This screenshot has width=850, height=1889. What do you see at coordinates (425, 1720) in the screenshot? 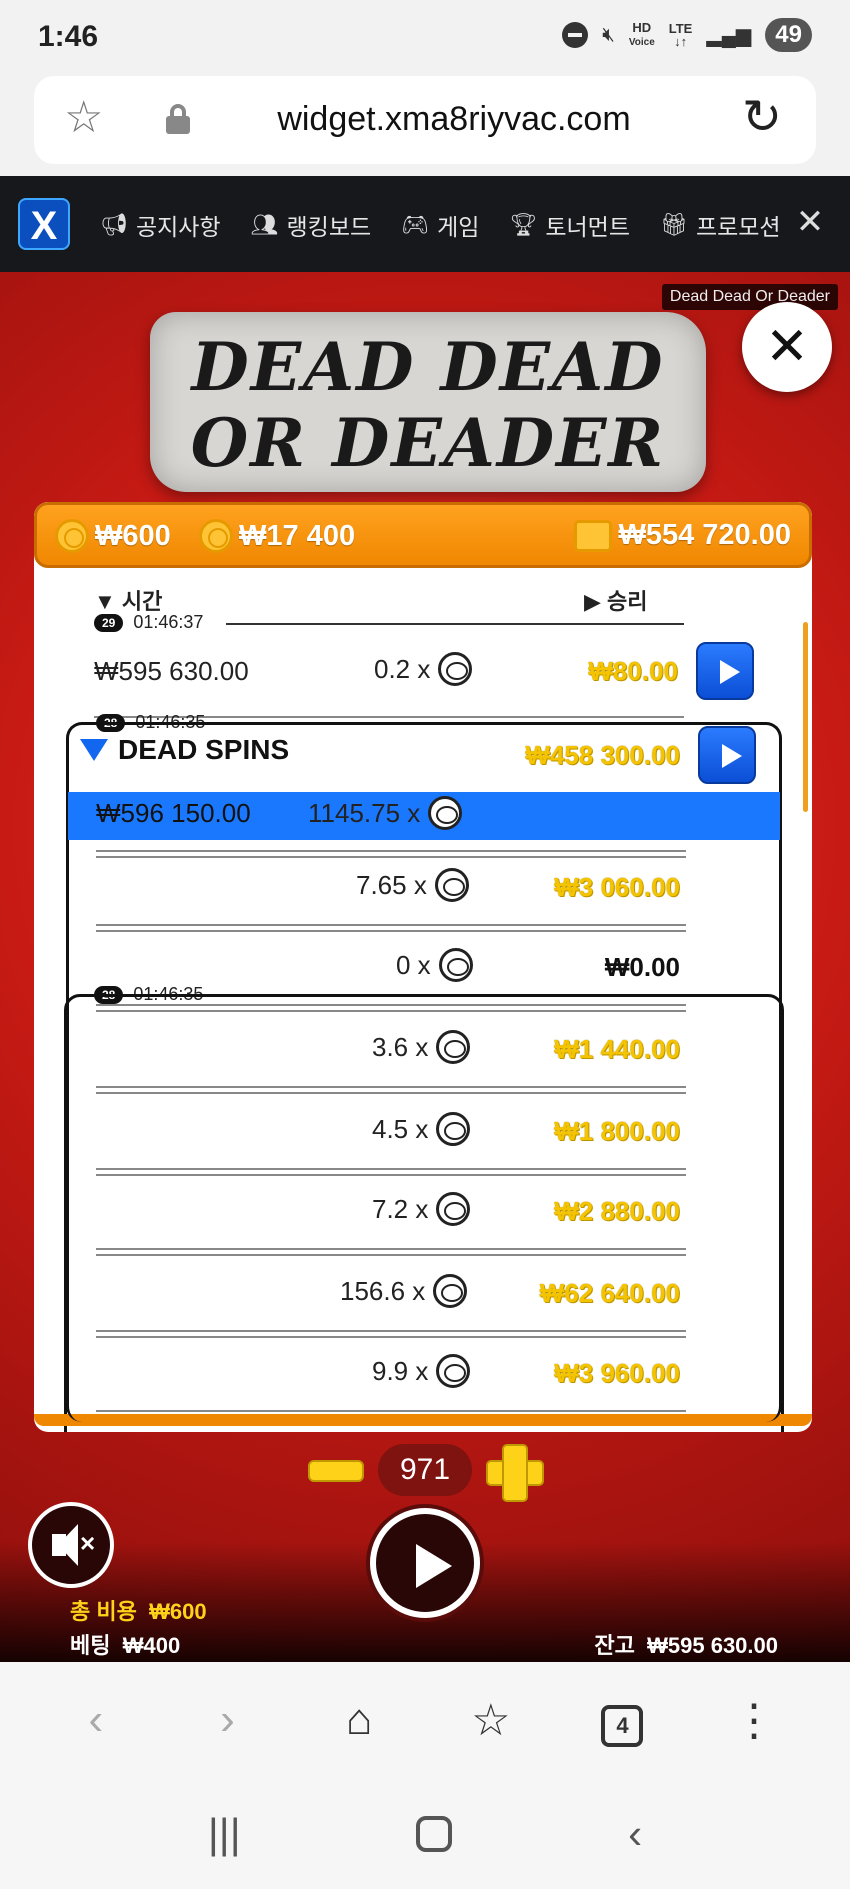
I see `browser-toolbar: ‹ › ⌂ ☆ 4 ⋮` at bounding box center [425, 1720].